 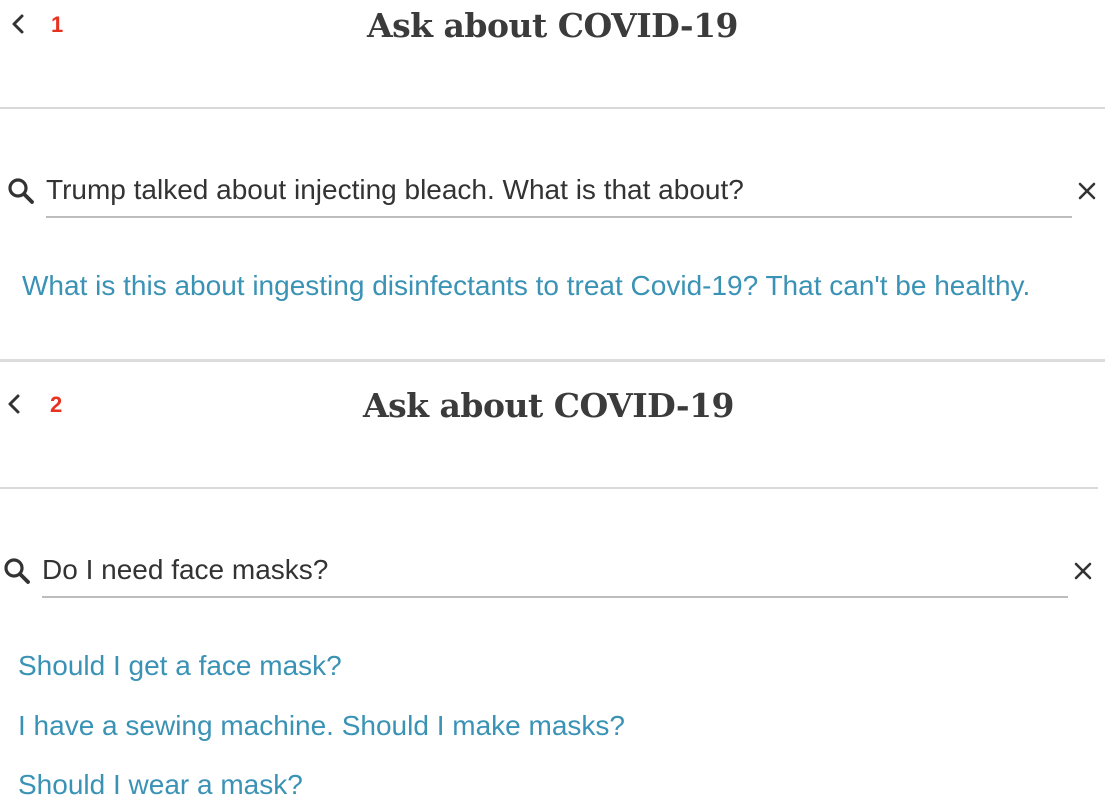 What do you see at coordinates (185, 570) in the screenshot?
I see `search-input: Do I need face masks?` at bounding box center [185, 570].